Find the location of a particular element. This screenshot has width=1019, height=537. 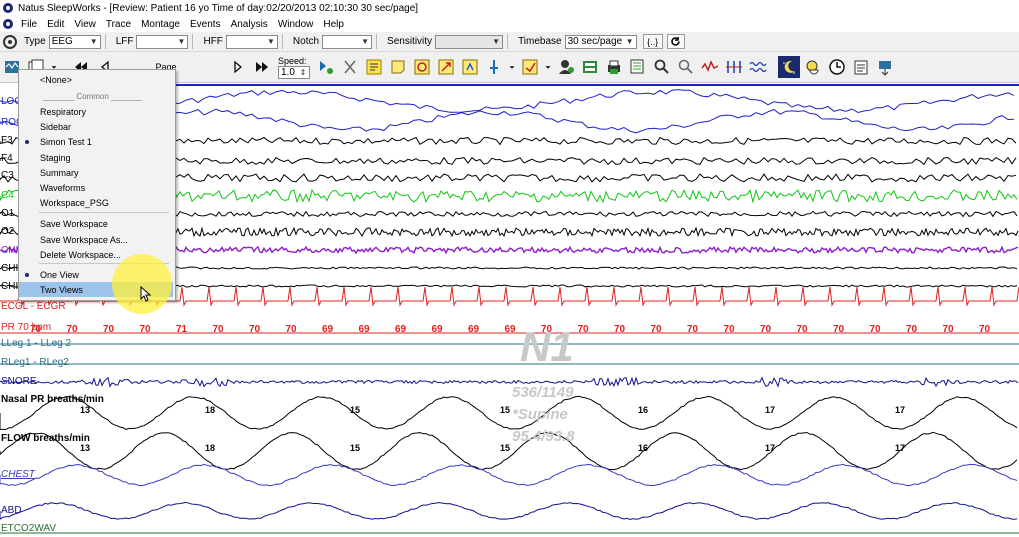

menu-view: View is located at coordinates (85, 24).